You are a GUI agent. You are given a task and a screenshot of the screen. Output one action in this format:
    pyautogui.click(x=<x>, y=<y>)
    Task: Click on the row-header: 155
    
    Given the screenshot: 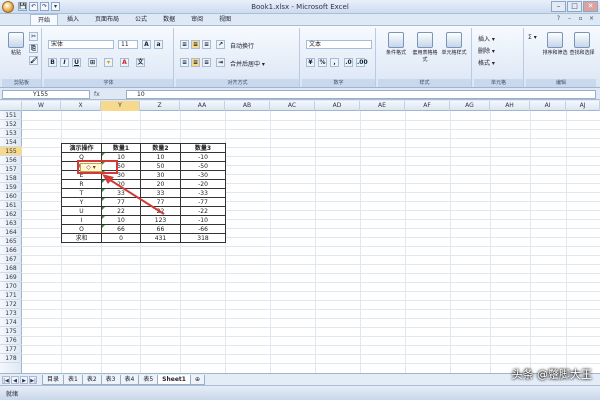 What is the action you would take?
    pyautogui.click(x=11, y=151)
    